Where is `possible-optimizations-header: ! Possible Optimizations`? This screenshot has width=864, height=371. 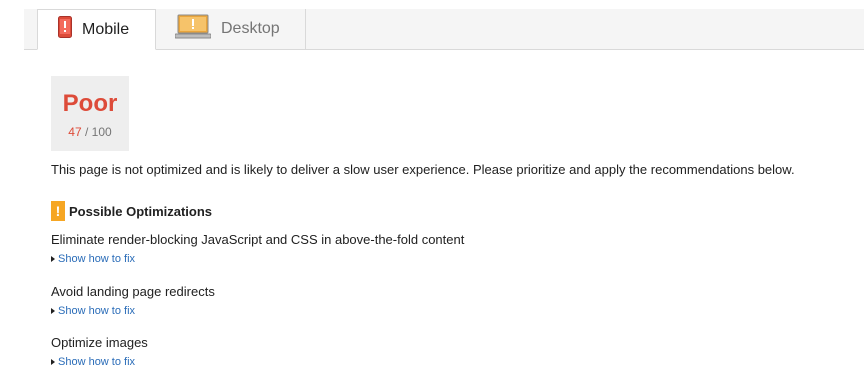
possible-optimizations-header: ! Possible Optimizations is located at coordinates (131, 211).